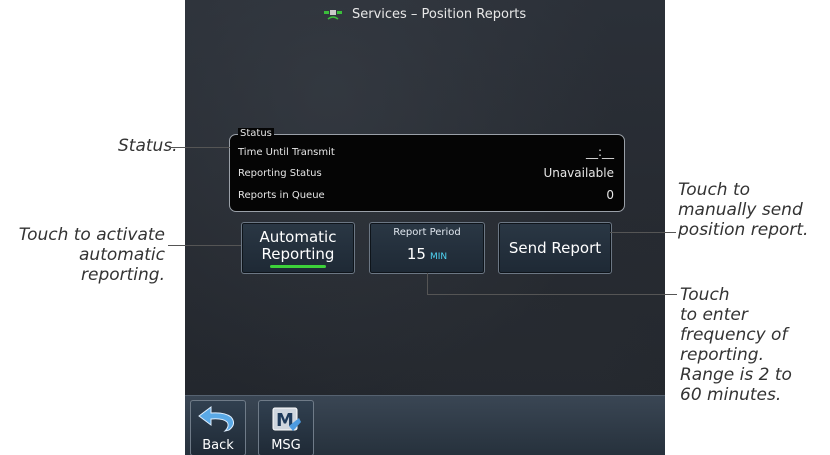 The height and width of the screenshot is (455, 830). I want to click on leader-line-send, so click(643, 232).